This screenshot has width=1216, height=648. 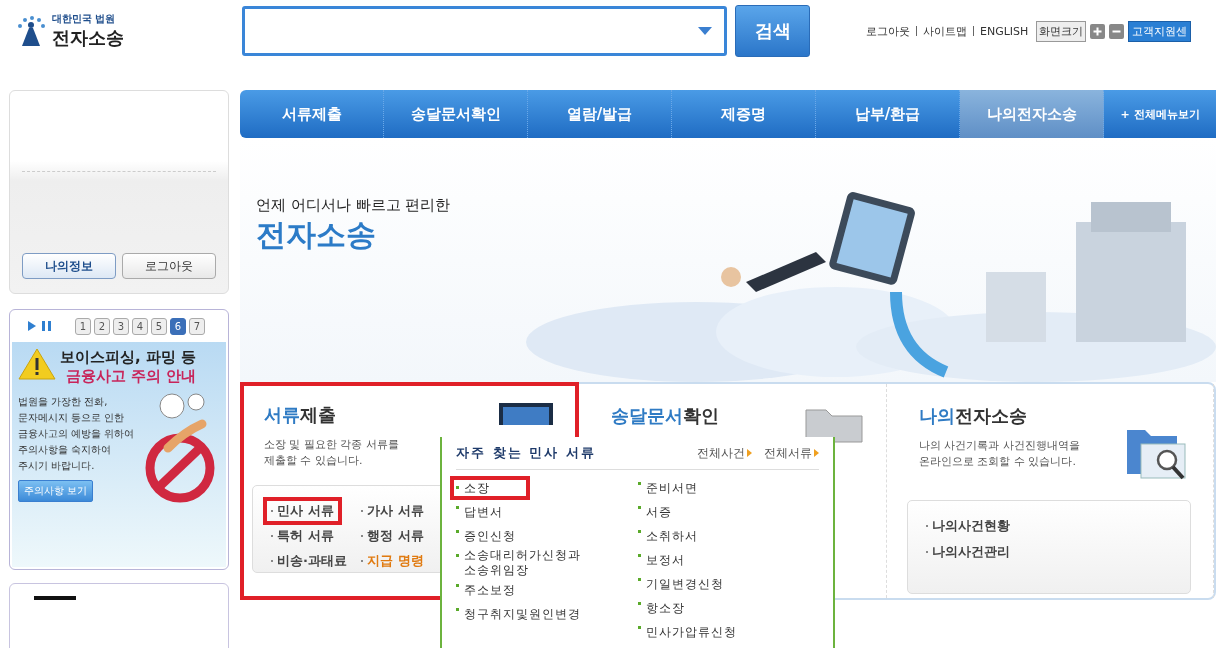 What do you see at coordinates (331, 445) in the screenshot?
I see `service-description: 소장 및 필요한 각종 서류를` at bounding box center [331, 445].